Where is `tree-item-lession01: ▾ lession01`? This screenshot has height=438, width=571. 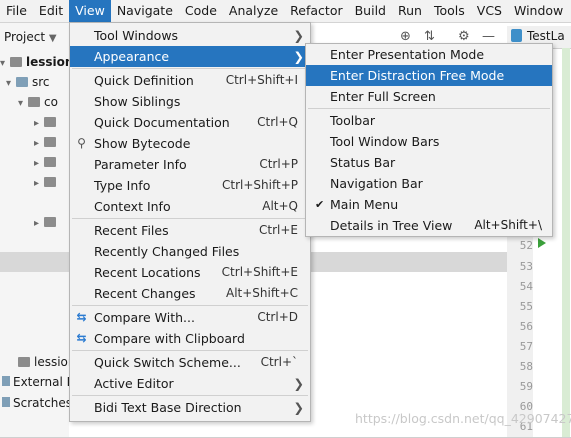
tree-item-lession01: ▾ lession01 is located at coordinates (45, 62).